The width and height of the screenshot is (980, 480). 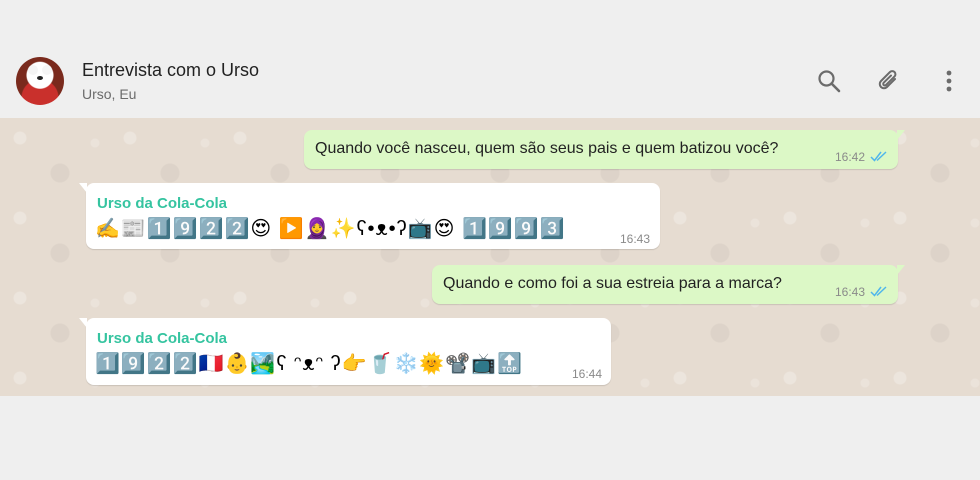 What do you see at coordinates (949, 81) in the screenshot?
I see `more-vertical-icon` at bounding box center [949, 81].